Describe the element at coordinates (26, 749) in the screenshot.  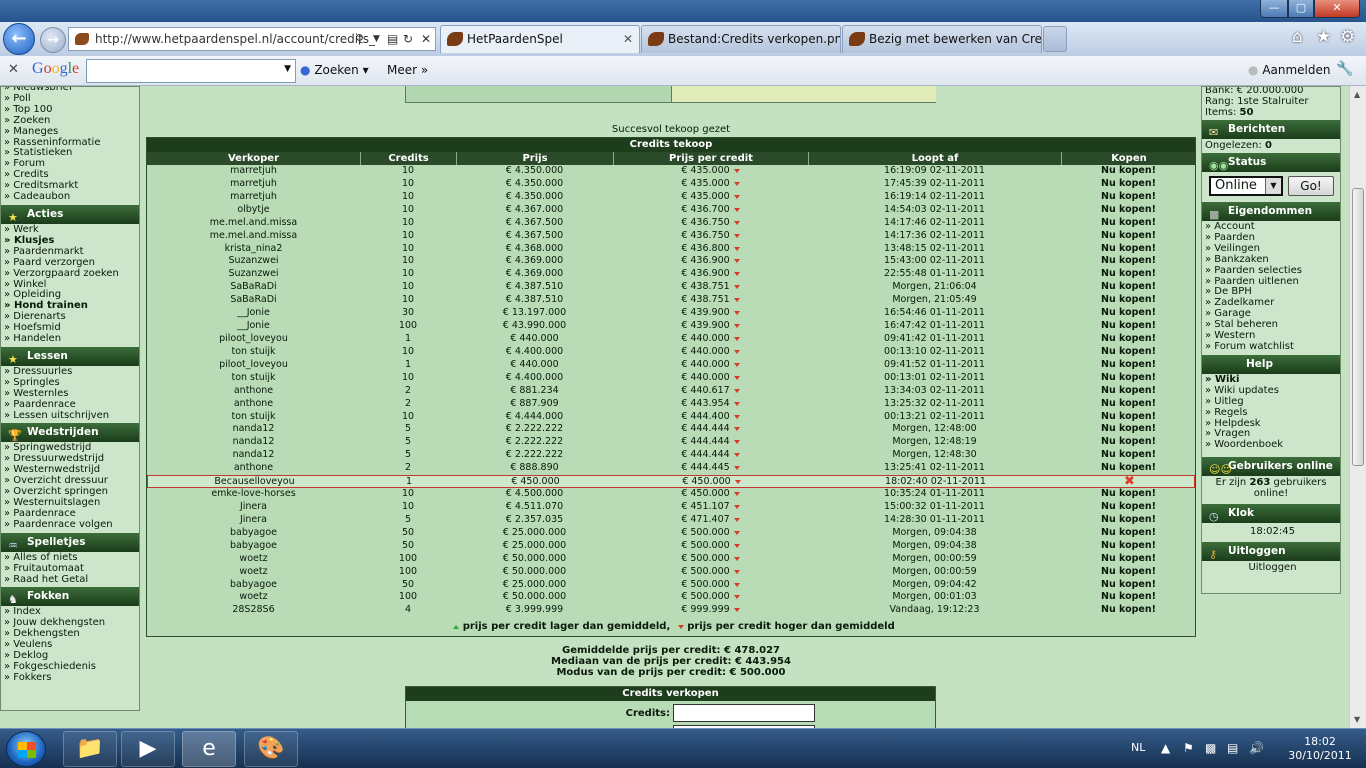
I see `start-button` at that location.